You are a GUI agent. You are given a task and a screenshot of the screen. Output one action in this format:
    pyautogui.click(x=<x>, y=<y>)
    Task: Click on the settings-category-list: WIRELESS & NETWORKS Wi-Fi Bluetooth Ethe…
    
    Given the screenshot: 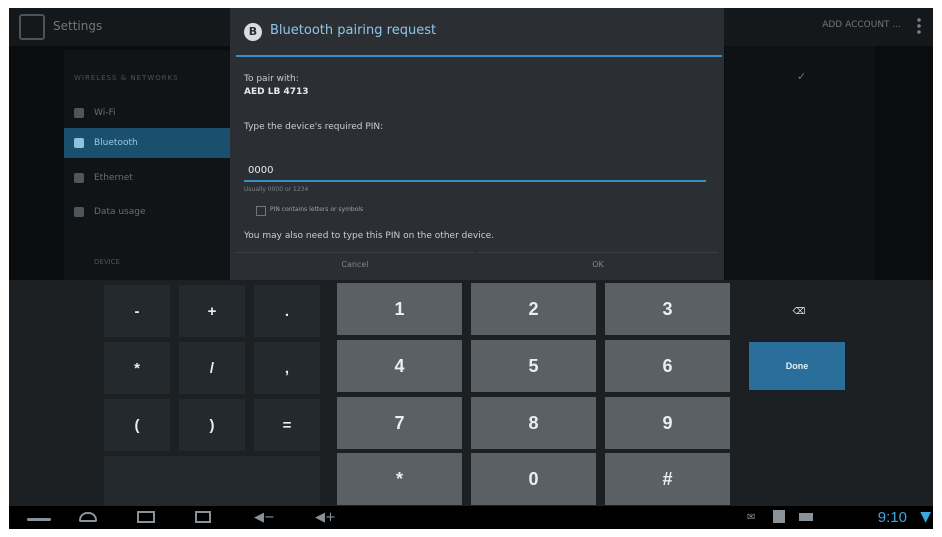 What is the action you would take?
    pyautogui.click(x=149, y=165)
    